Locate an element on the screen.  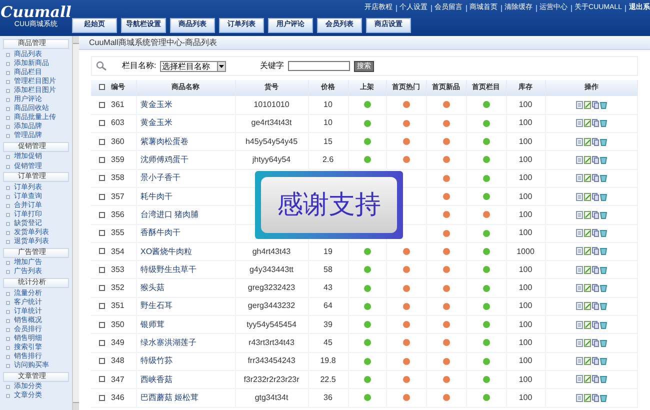
scrollbar is located at coordinates (75, 223).